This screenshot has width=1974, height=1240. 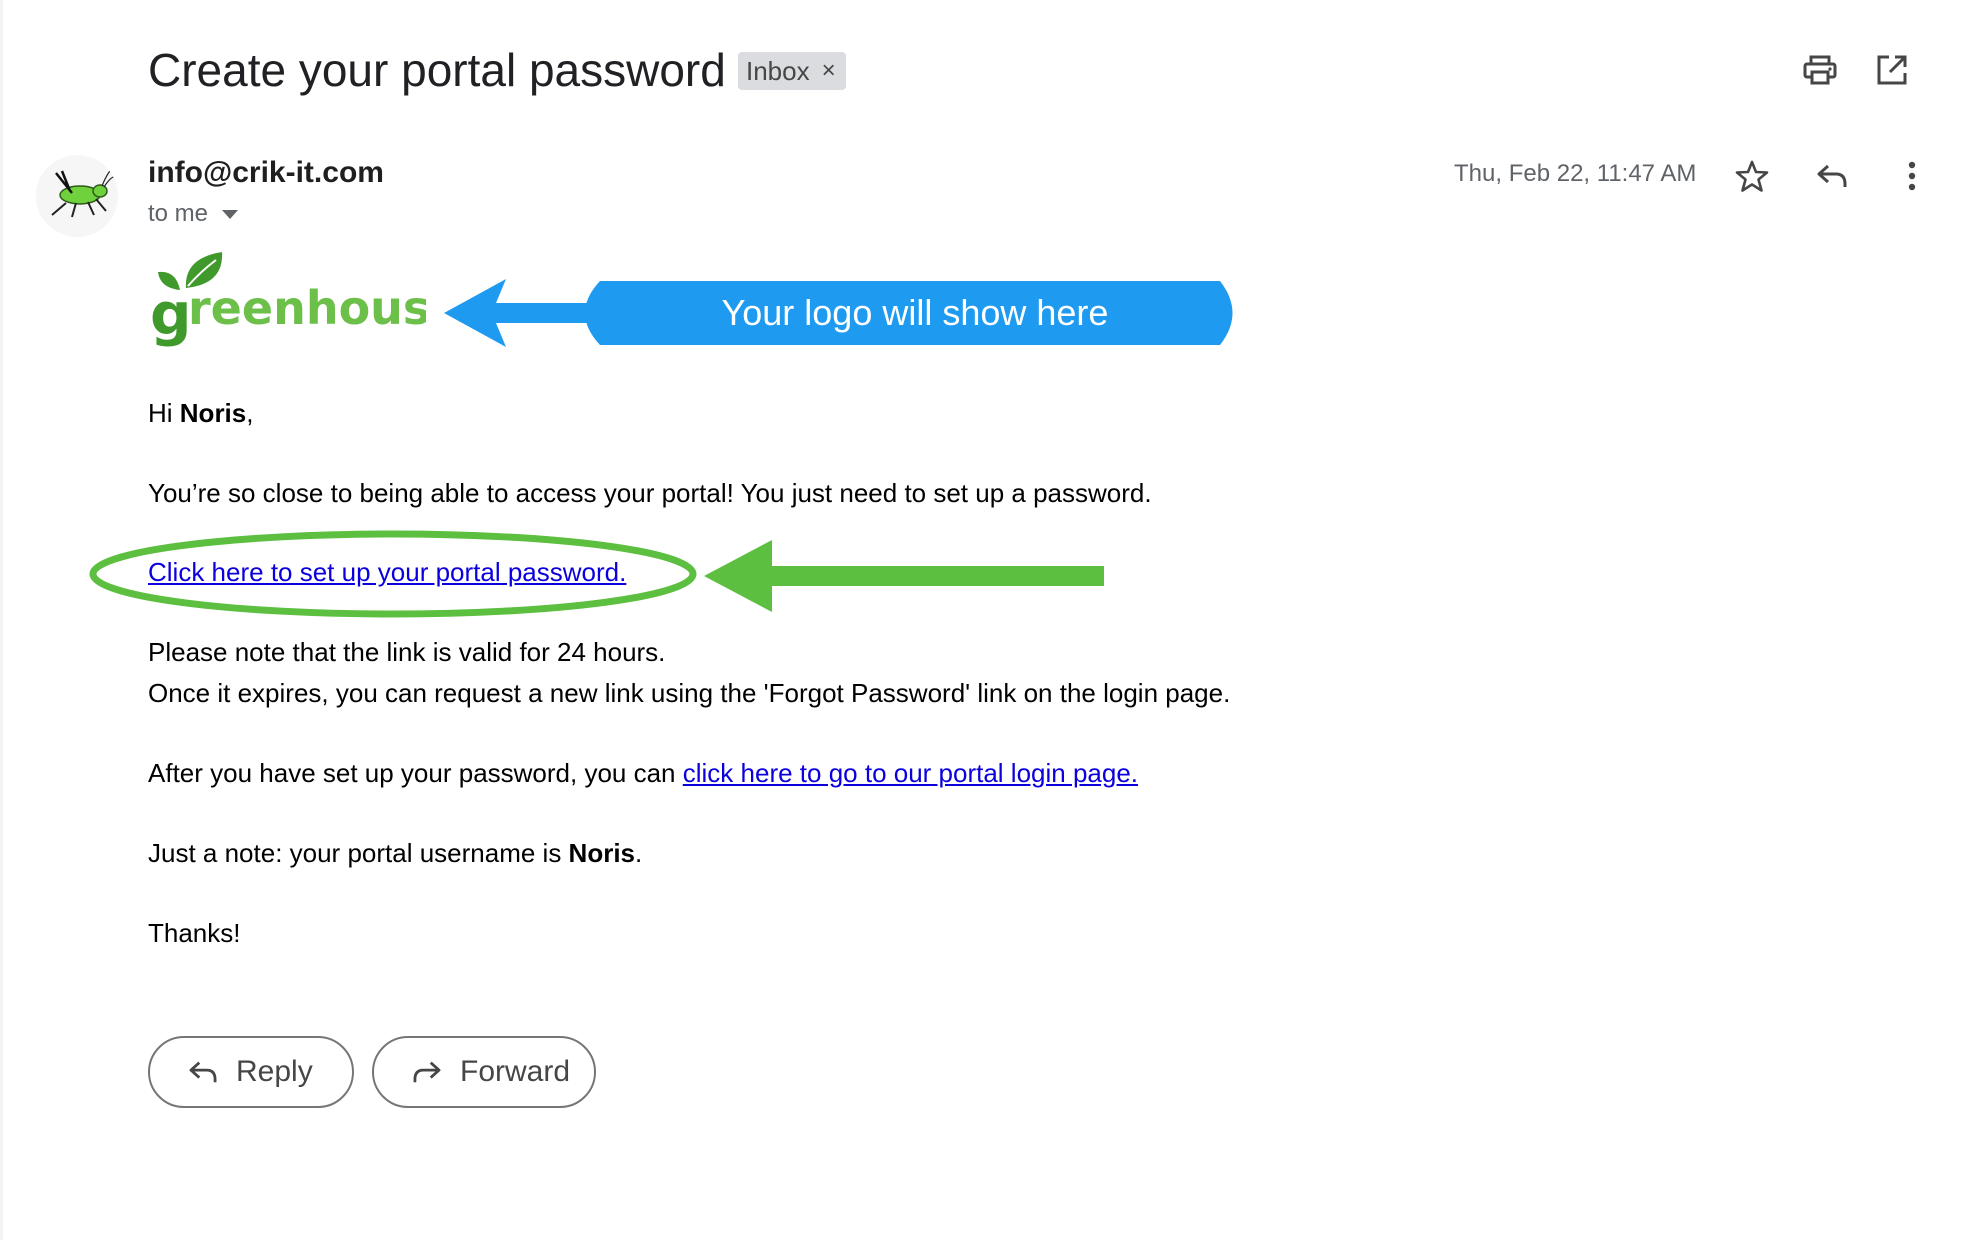 I want to click on print-button, so click(x=1820, y=70).